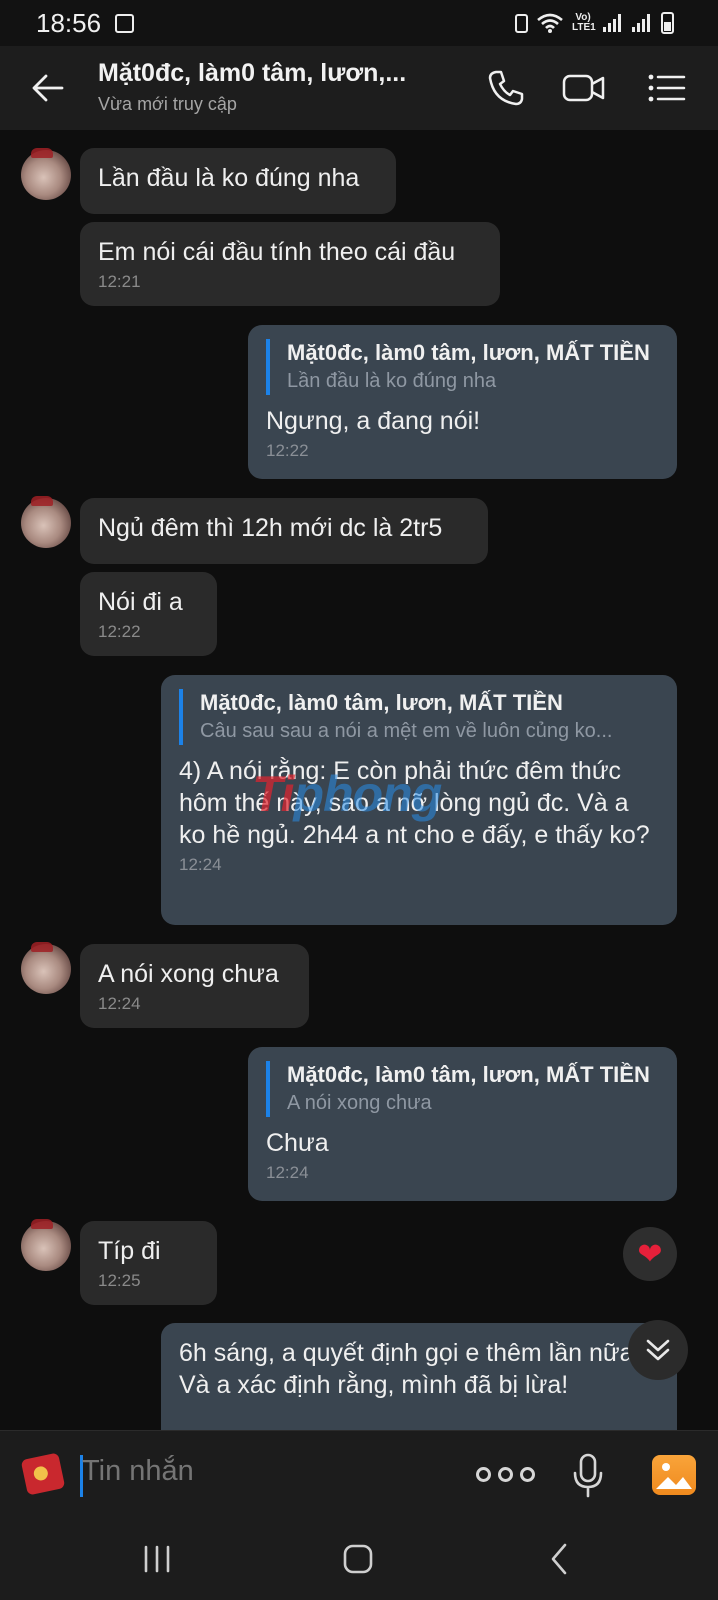 Image resolution: width=718 pixels, height=1600 pixels. I want to click on last-seen-status: Vừa mới truy cập, so click(167, 104).